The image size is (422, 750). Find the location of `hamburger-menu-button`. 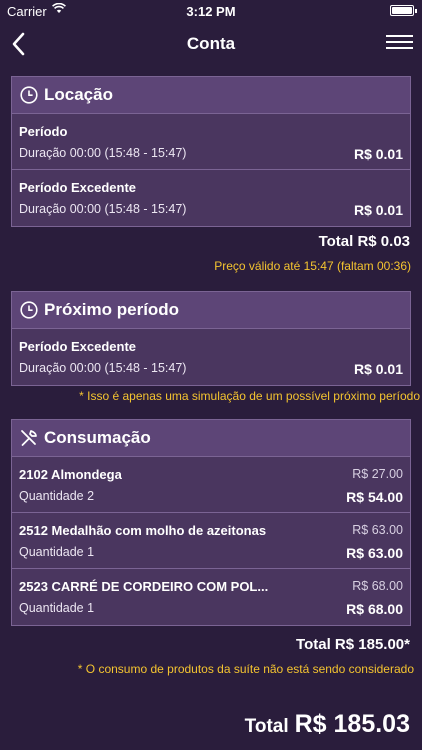

hamburger-menu-button is located at coordinates (400, 44).